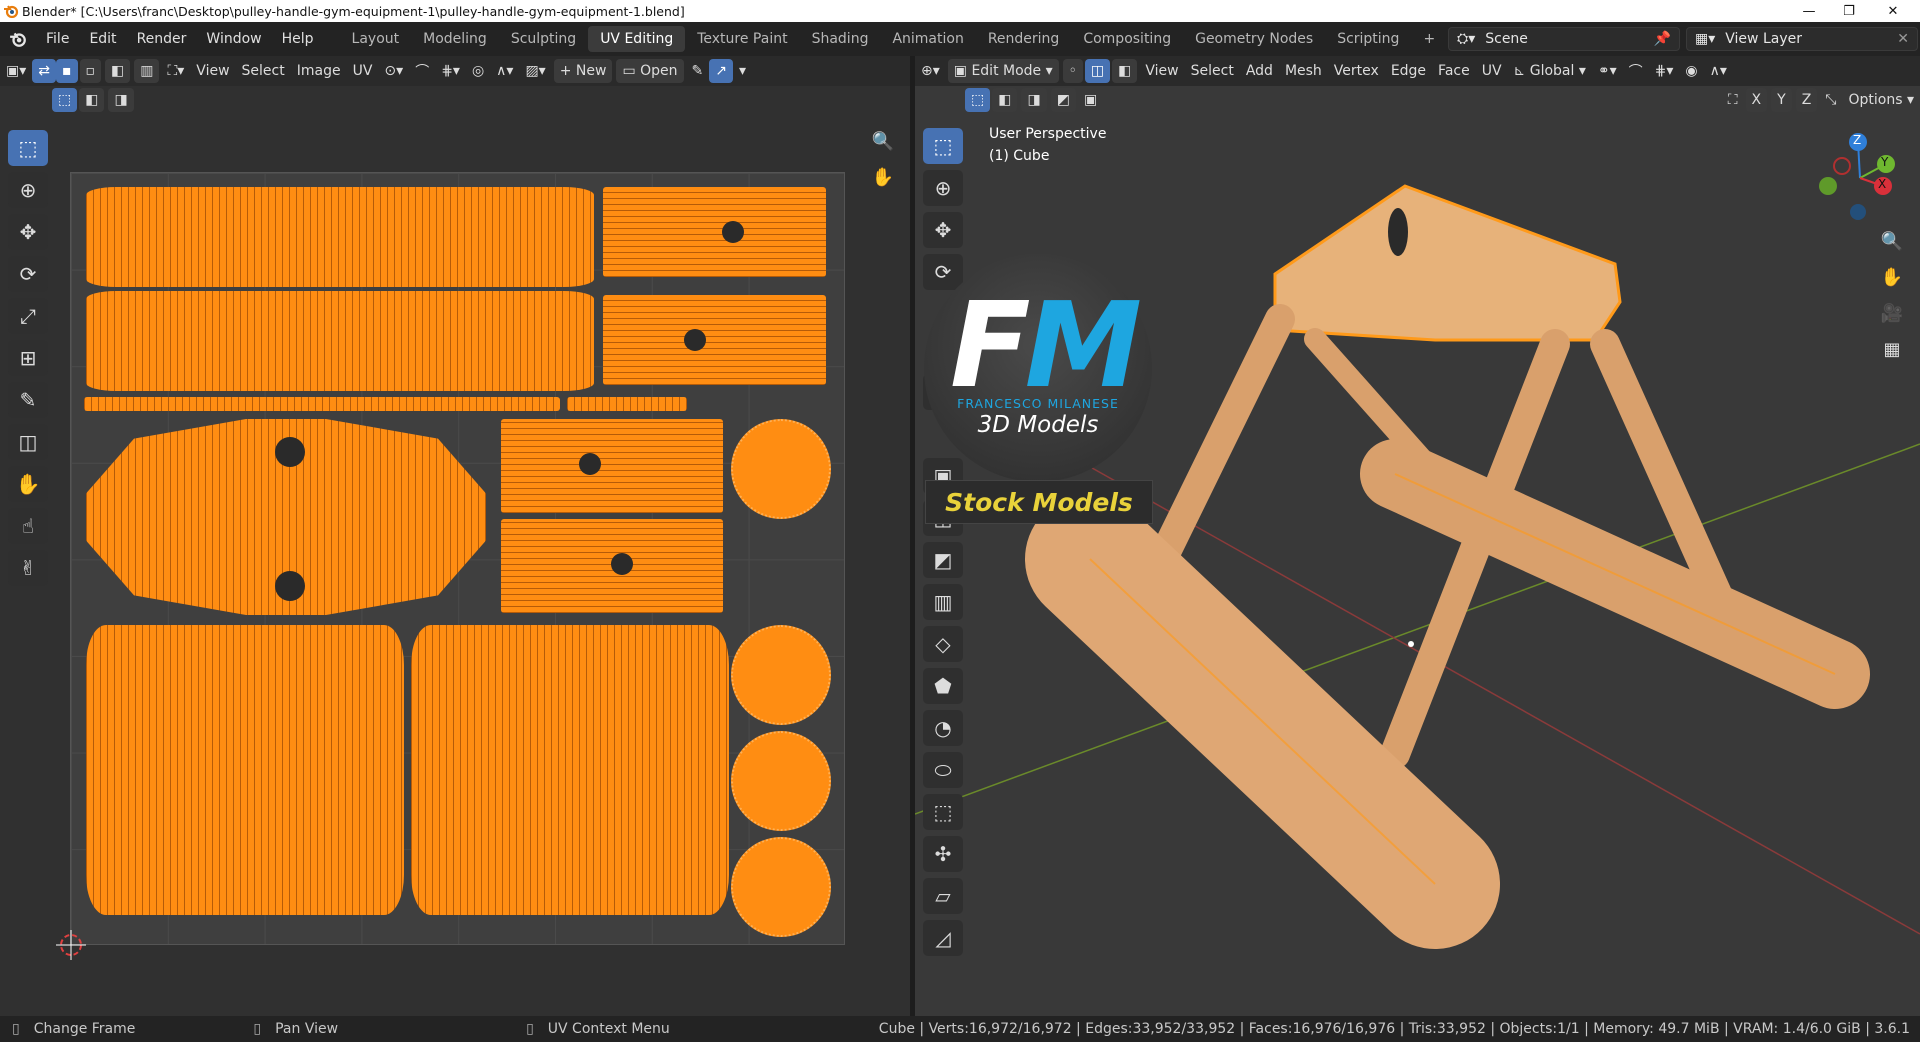 This screenshot has height=1042, width=1920. I want to click on mirror-z-toggle: Z, so click(1806, 100).